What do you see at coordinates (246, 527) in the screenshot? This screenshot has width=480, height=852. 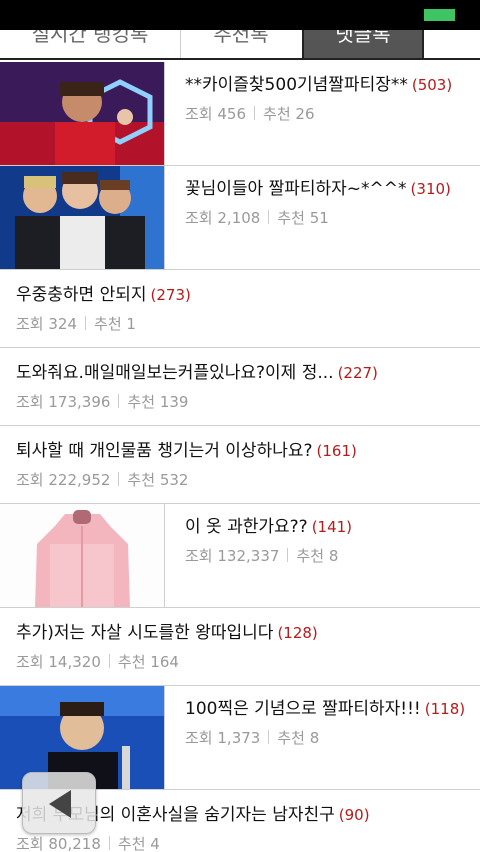 I see `post-title: 이 옷 과한가요??` at bounding box center [246, 527].